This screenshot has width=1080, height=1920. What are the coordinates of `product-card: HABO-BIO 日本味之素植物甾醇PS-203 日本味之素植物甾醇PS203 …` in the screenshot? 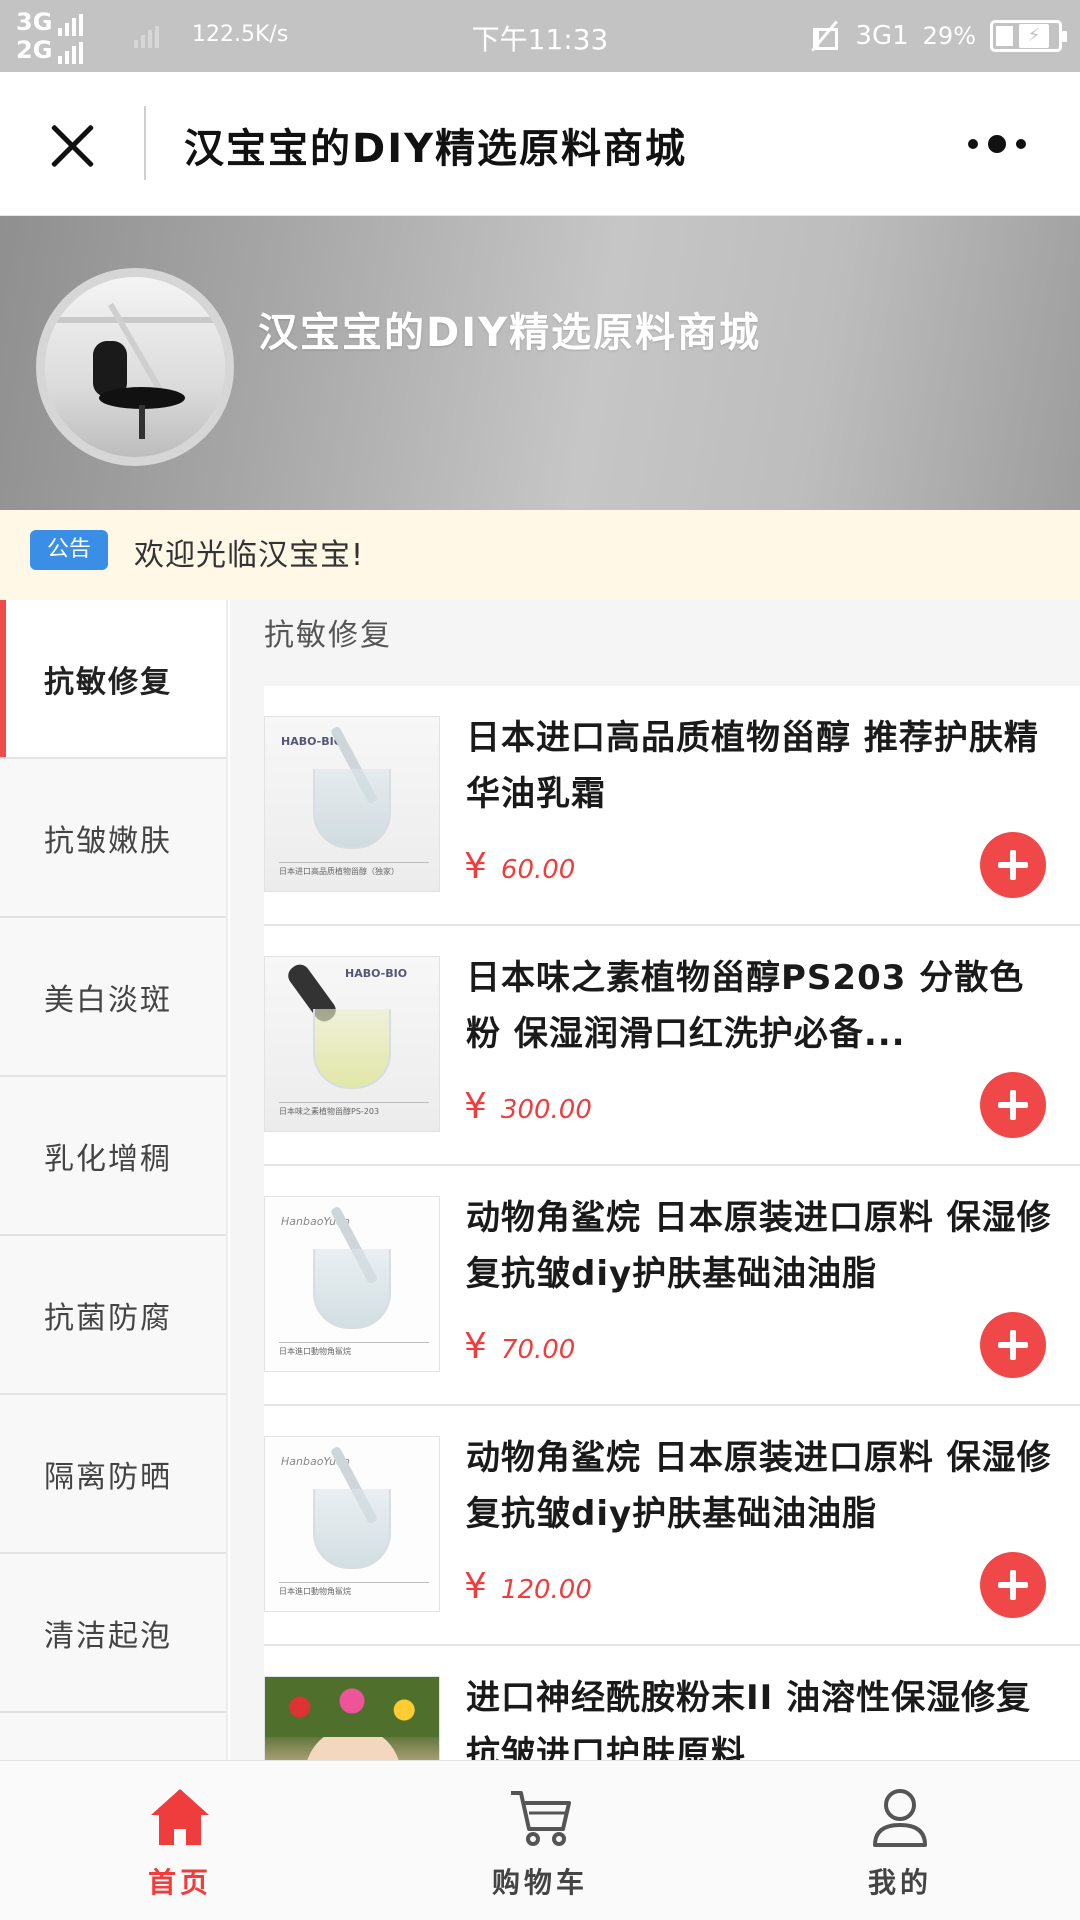 It's located at (672, 1046).